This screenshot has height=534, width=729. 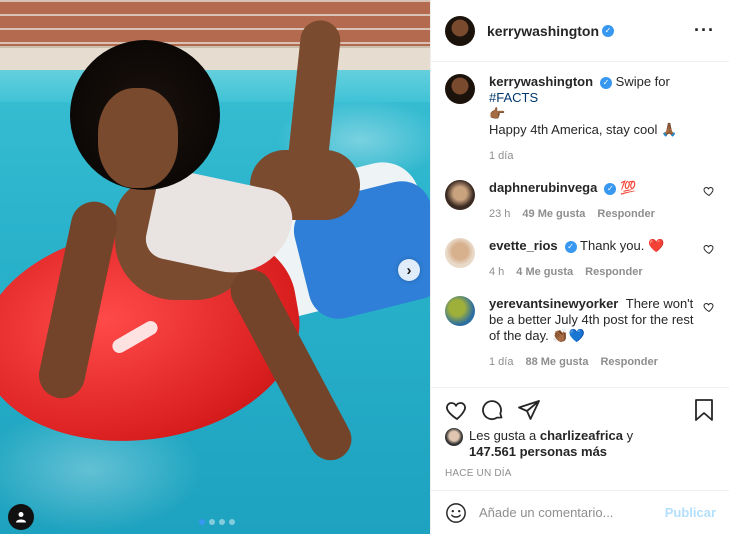 I want to click on likes-connector: y, so click(x=630, y=435).